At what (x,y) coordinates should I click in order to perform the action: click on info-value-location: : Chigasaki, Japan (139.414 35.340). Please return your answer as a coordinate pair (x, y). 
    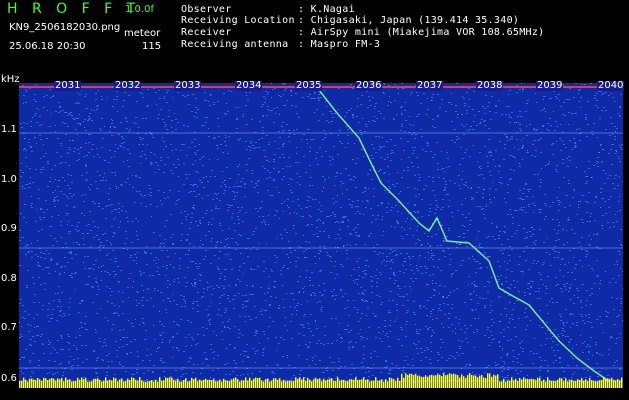
    Looking at the image, I should click on (409, 20).